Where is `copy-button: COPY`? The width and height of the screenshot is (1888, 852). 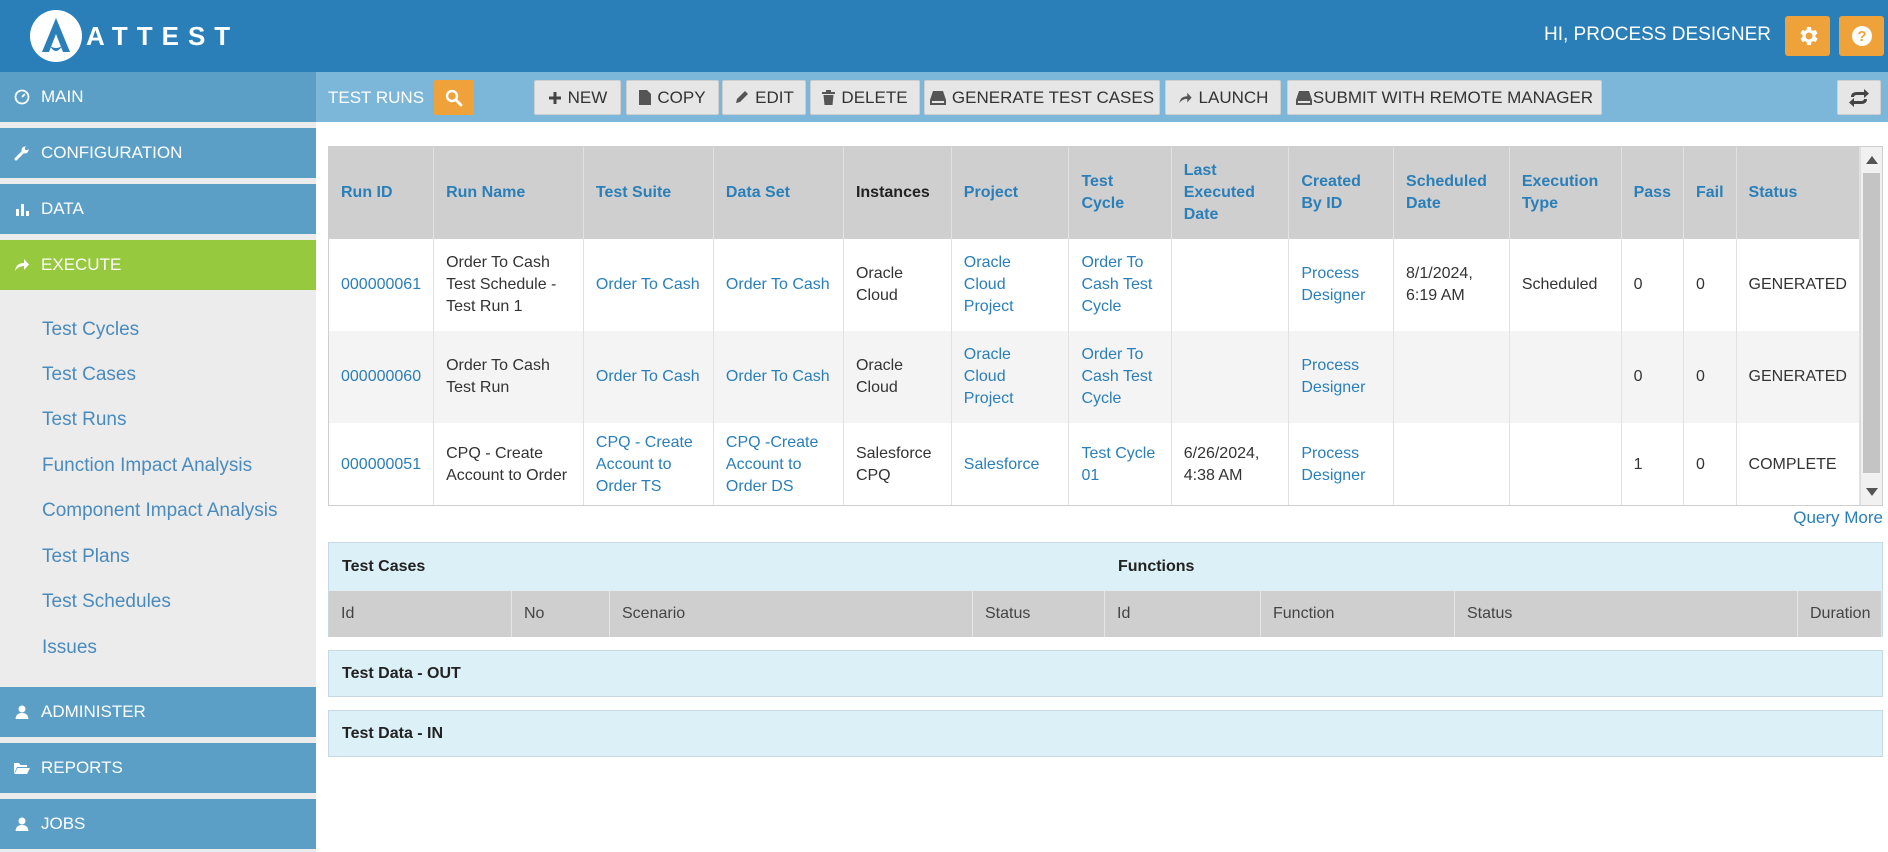
copy-button: COPY is located at coordinates (672, 97).